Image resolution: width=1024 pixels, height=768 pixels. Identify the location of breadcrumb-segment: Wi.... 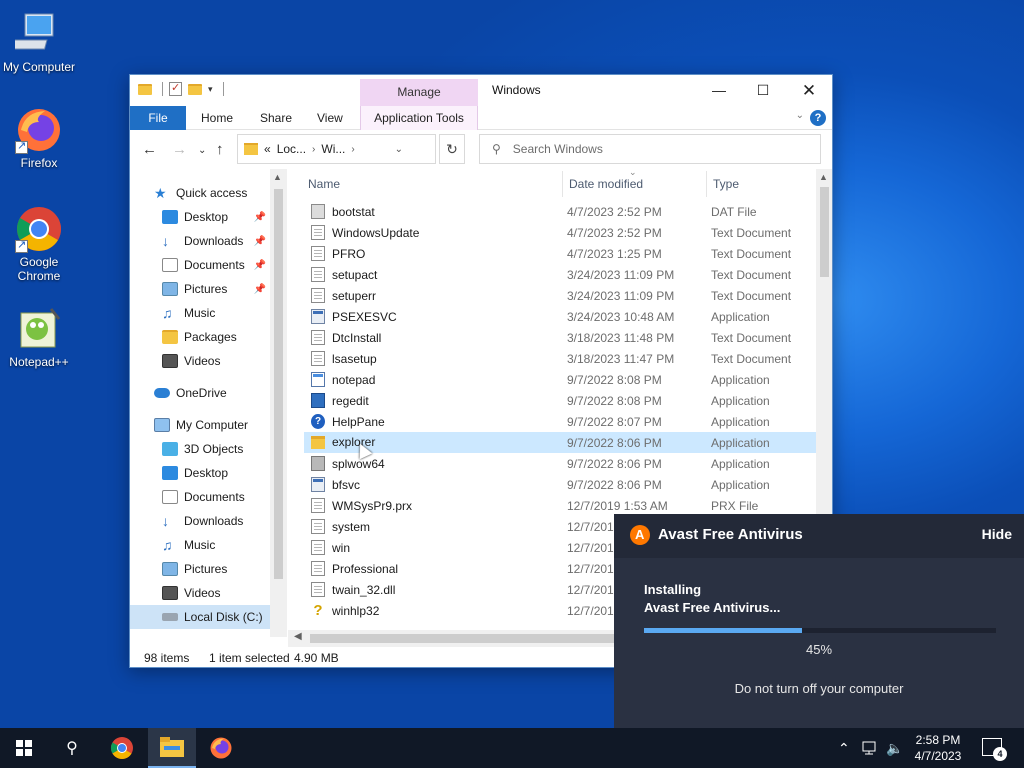
(333, 149).